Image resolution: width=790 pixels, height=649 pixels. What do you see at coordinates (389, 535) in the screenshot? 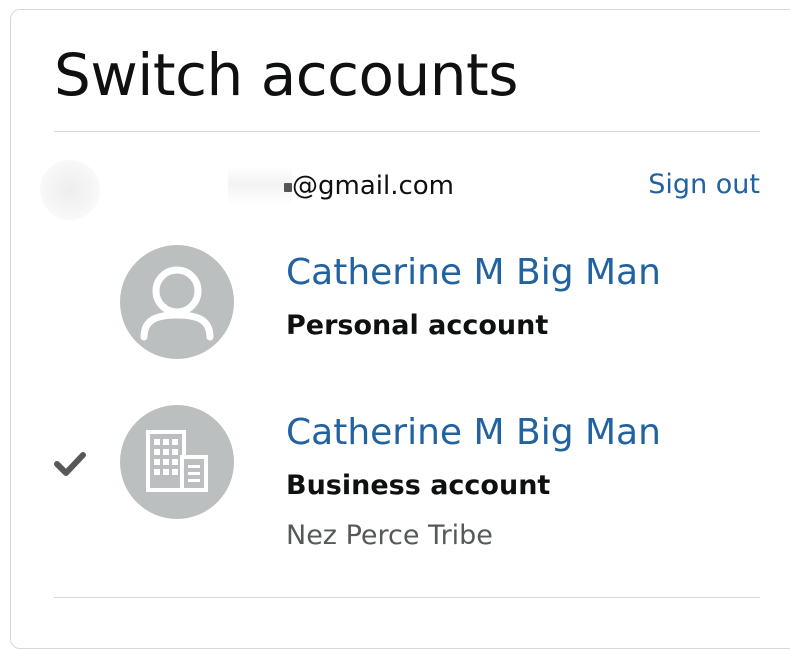
I see `account-organization: Nez Perce Tribe` at bounding box center [389, 535].